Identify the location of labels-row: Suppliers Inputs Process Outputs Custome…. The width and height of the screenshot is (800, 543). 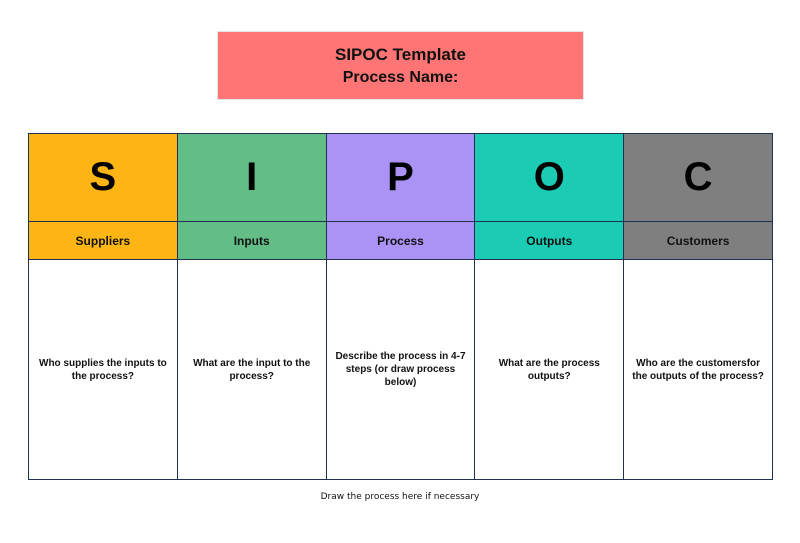
(400, 240).